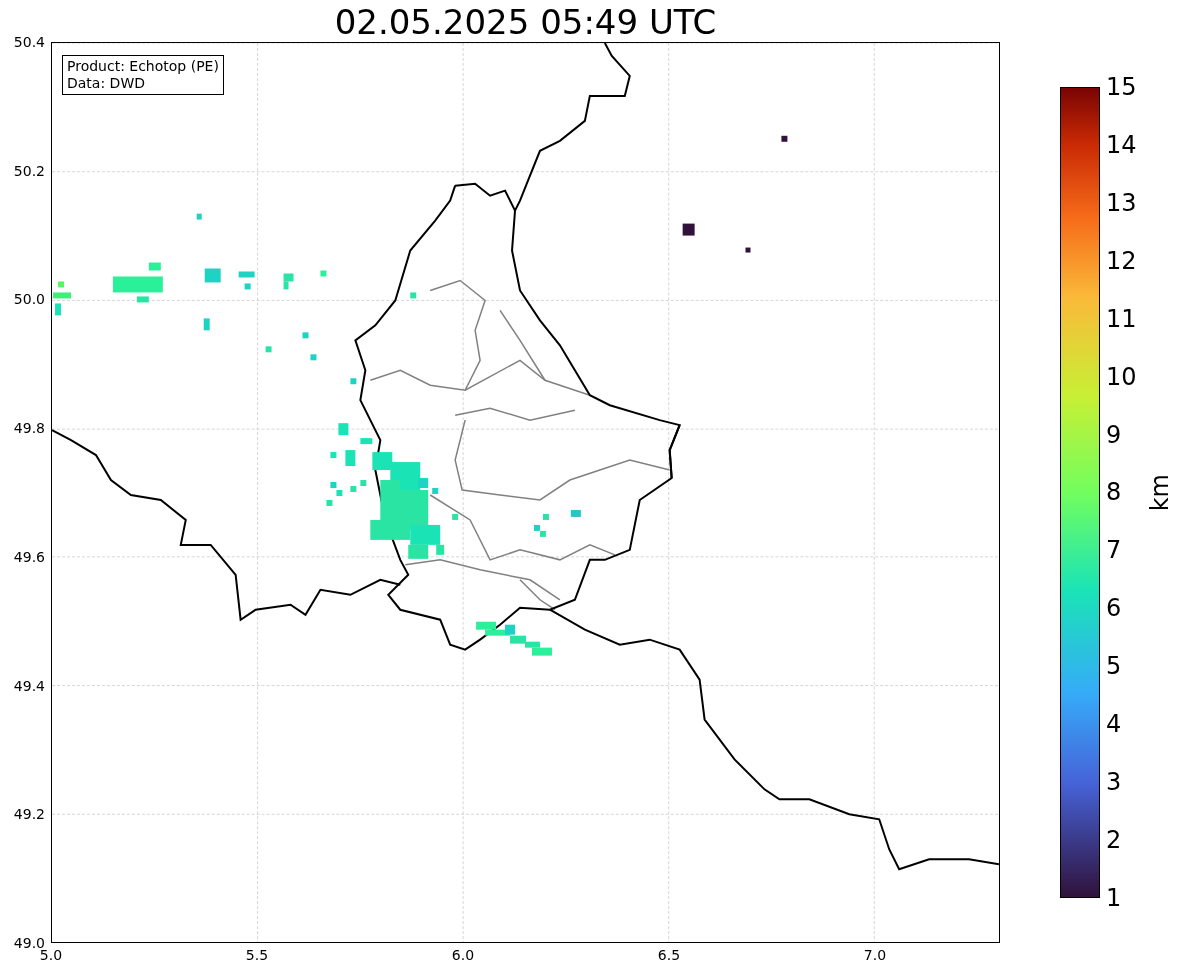  What do you see at coordinates (1114, 724) in the screenshot?
I see `colorbar-tick-label: 4` at bounding box center [1114, 724].